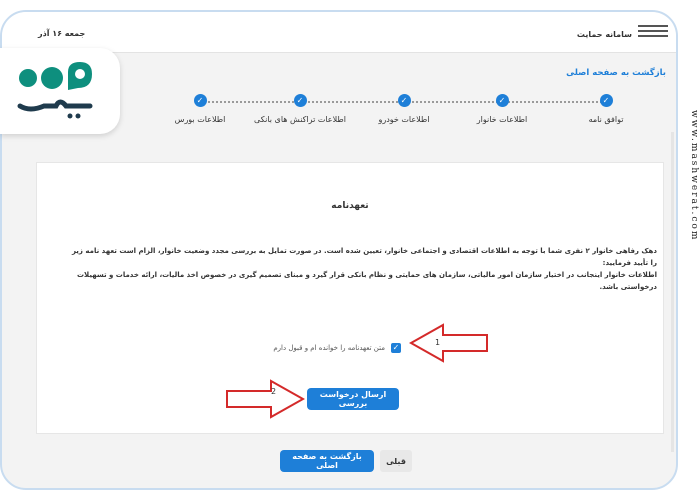  What do you see at coordinates (616, 73) in the screenshot?
I see `back-home-link: بازگشت به صفحه اصلی` at bounding box center [616, 73].